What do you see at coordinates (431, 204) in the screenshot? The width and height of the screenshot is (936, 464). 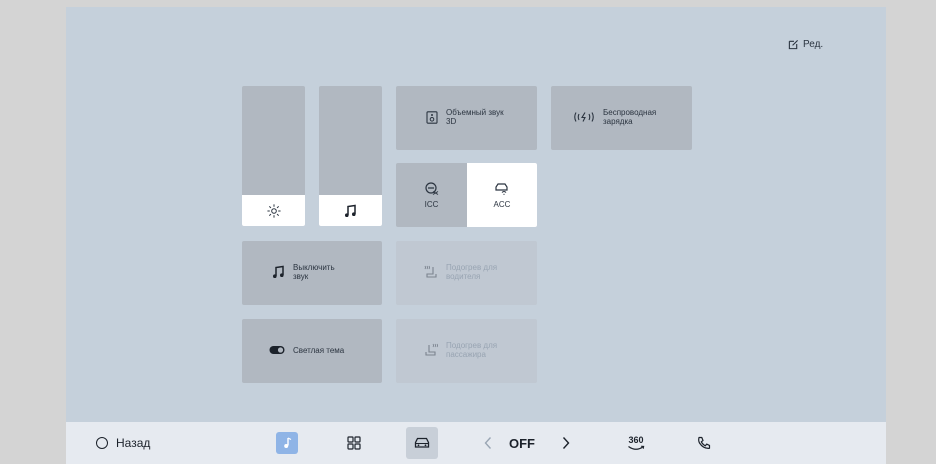 I see `icc-label: ICC` at bounding box center [431, 204].